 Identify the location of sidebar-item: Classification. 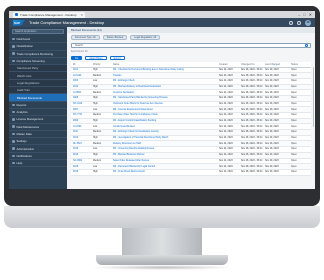
(38, 47).